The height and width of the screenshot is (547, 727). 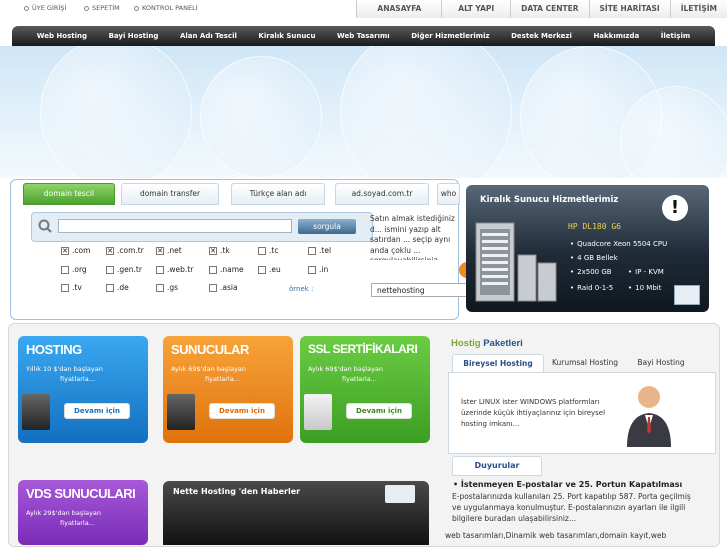 What do you see at coordinates (616, 36) in the screenshot?
I see `menu-hakkimizda: Hakkımızda` at bounding box center [616, 36].